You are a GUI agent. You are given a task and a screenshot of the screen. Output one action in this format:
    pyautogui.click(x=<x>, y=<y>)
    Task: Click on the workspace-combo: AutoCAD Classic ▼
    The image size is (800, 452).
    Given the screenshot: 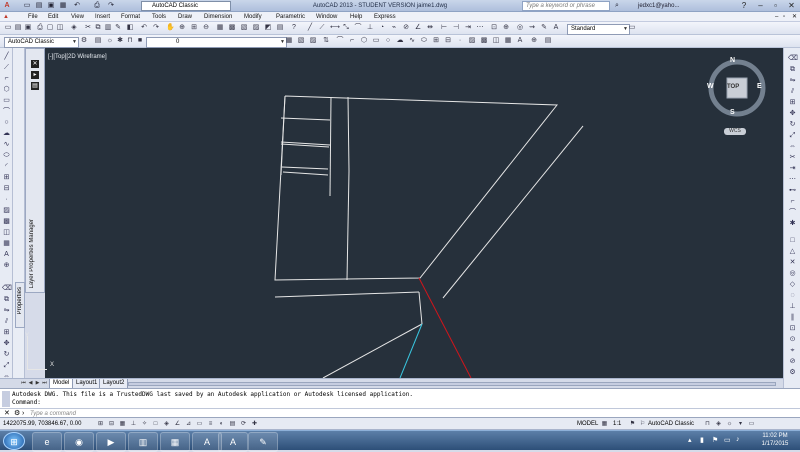 What is the action you would take?
    pyautogui.click(x=41, y=42)
    